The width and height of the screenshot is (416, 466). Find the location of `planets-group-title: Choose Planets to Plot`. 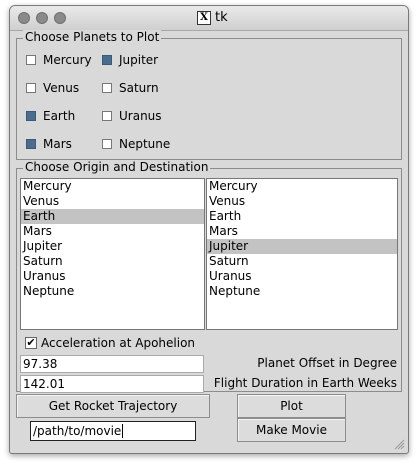

planets-group-title: Choose Planets to Plot is located at coordinates (92, 37).